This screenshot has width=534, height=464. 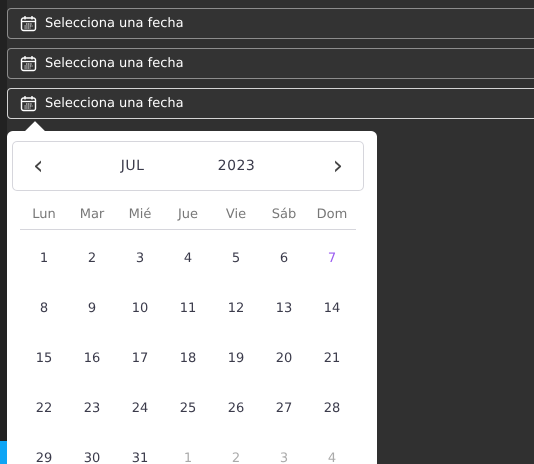 What do you see at coordinates (44, 214) in the screenshot?
I see `weekday-label: Lun` at bounding box center [44, 214].